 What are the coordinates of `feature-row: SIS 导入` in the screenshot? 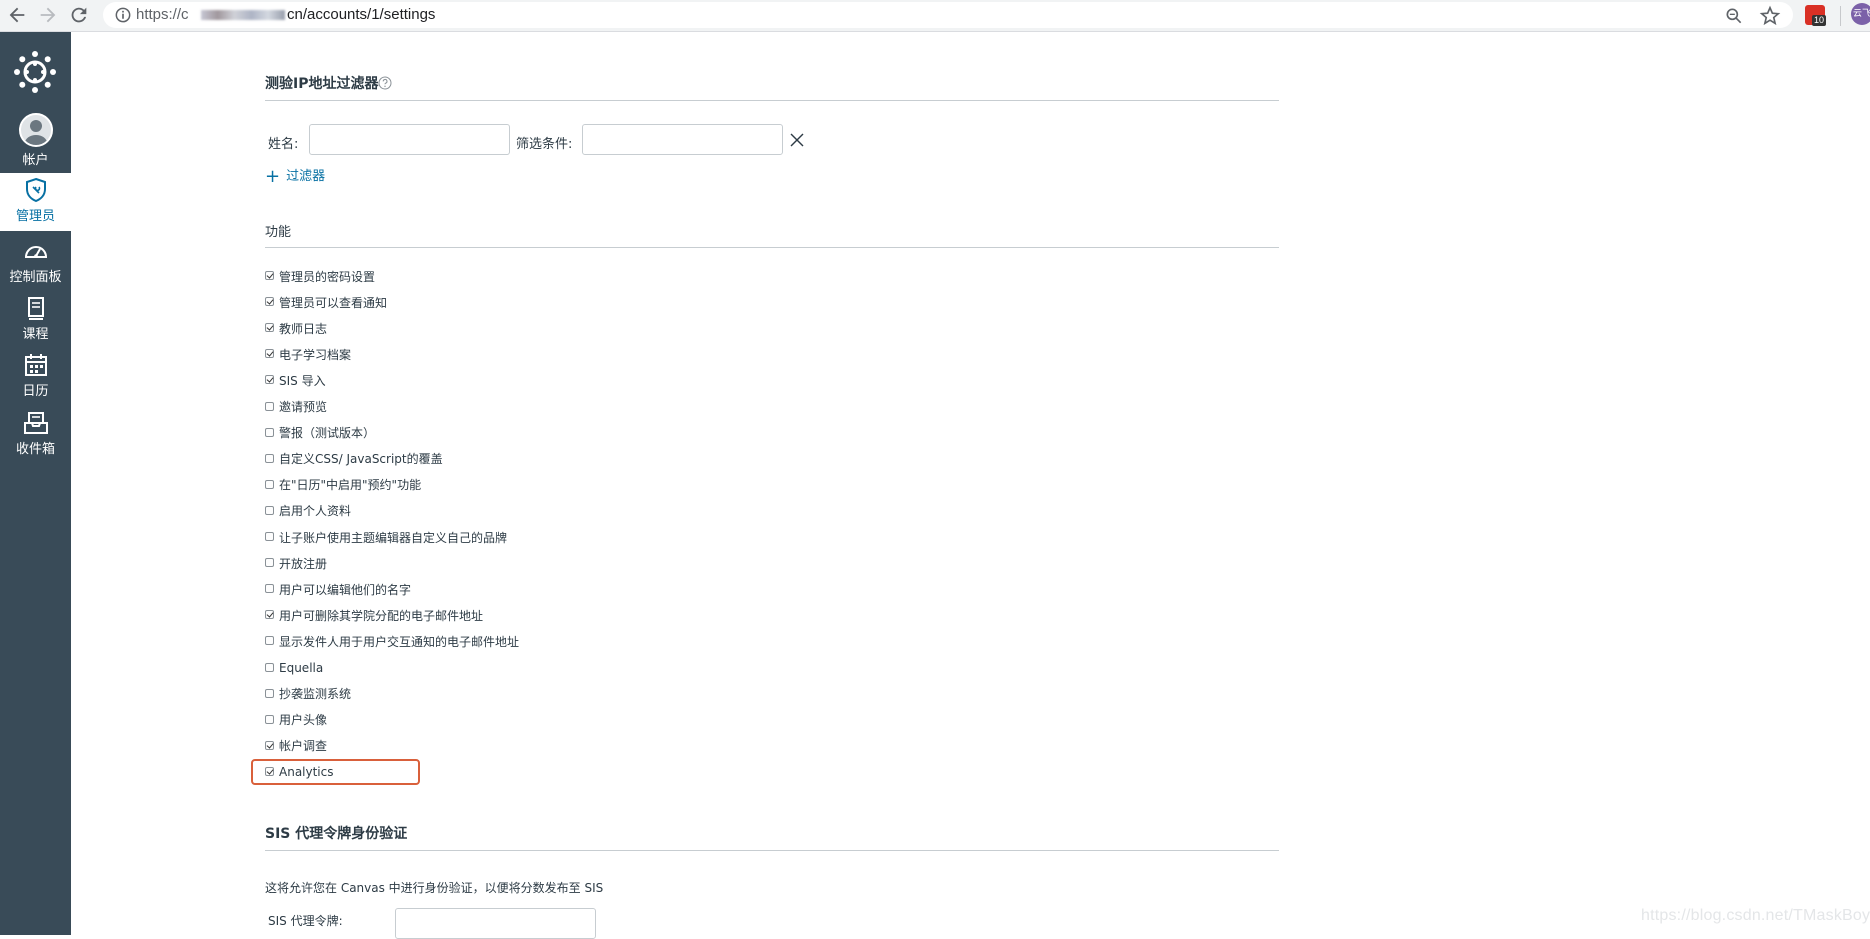 It's located at (295, 380).